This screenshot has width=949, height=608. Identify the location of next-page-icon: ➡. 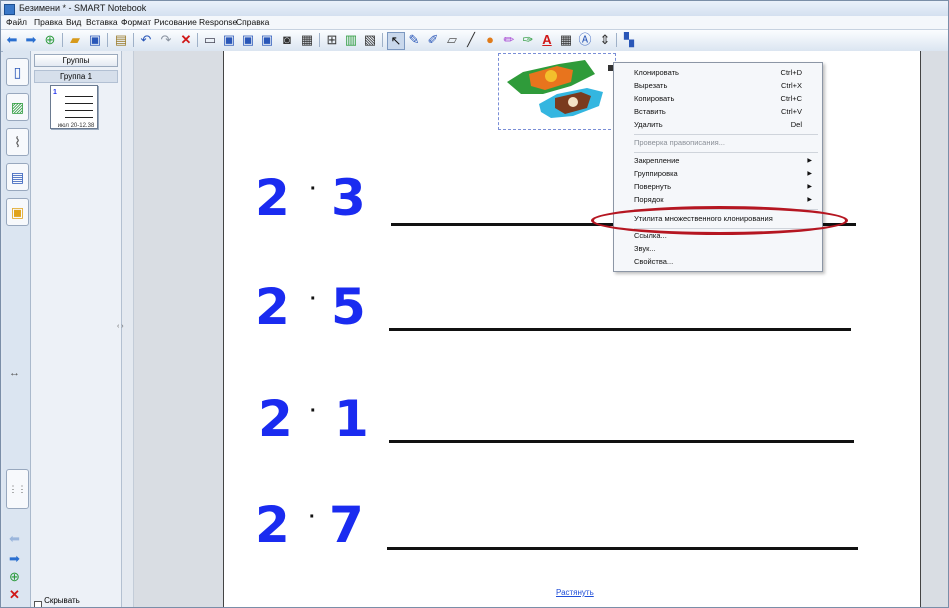
(14, 559).